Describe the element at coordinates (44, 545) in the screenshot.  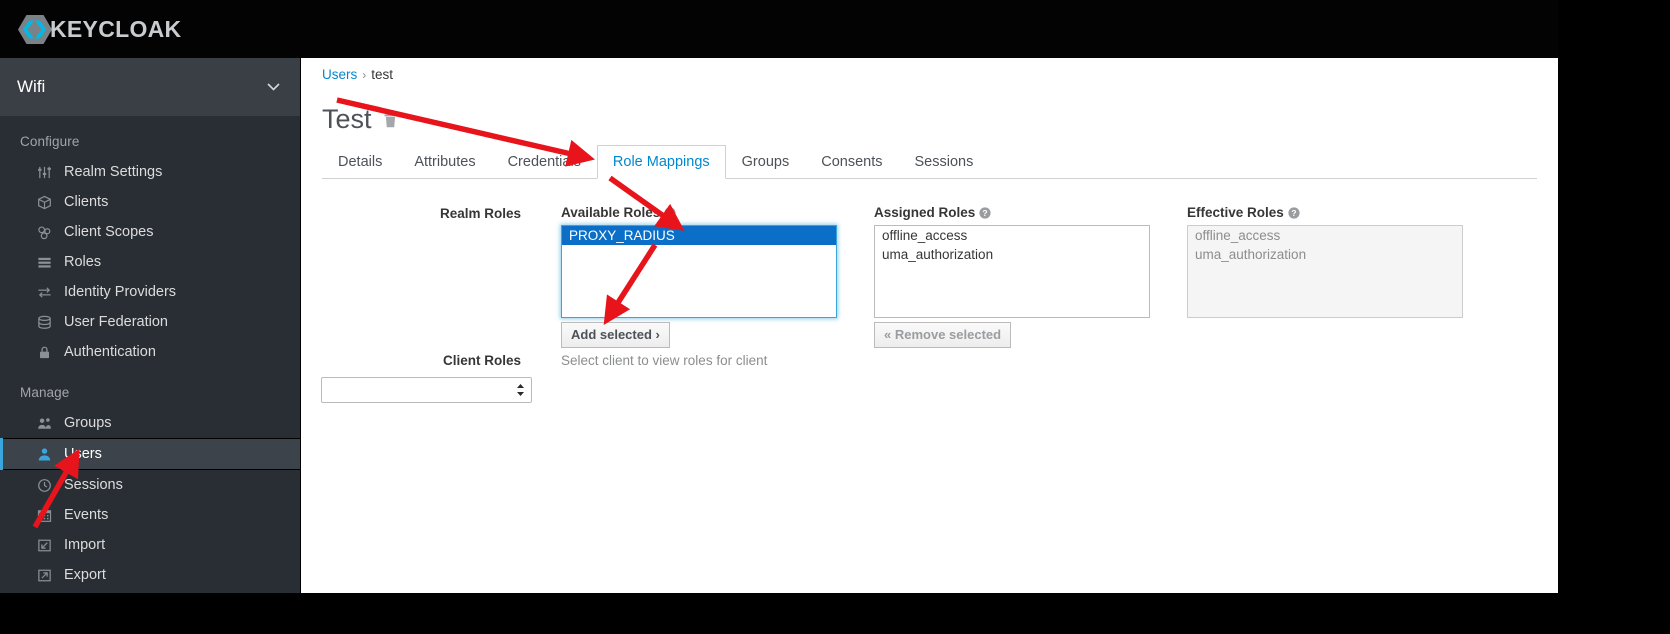
I see `import-arrow-icon` at that location.